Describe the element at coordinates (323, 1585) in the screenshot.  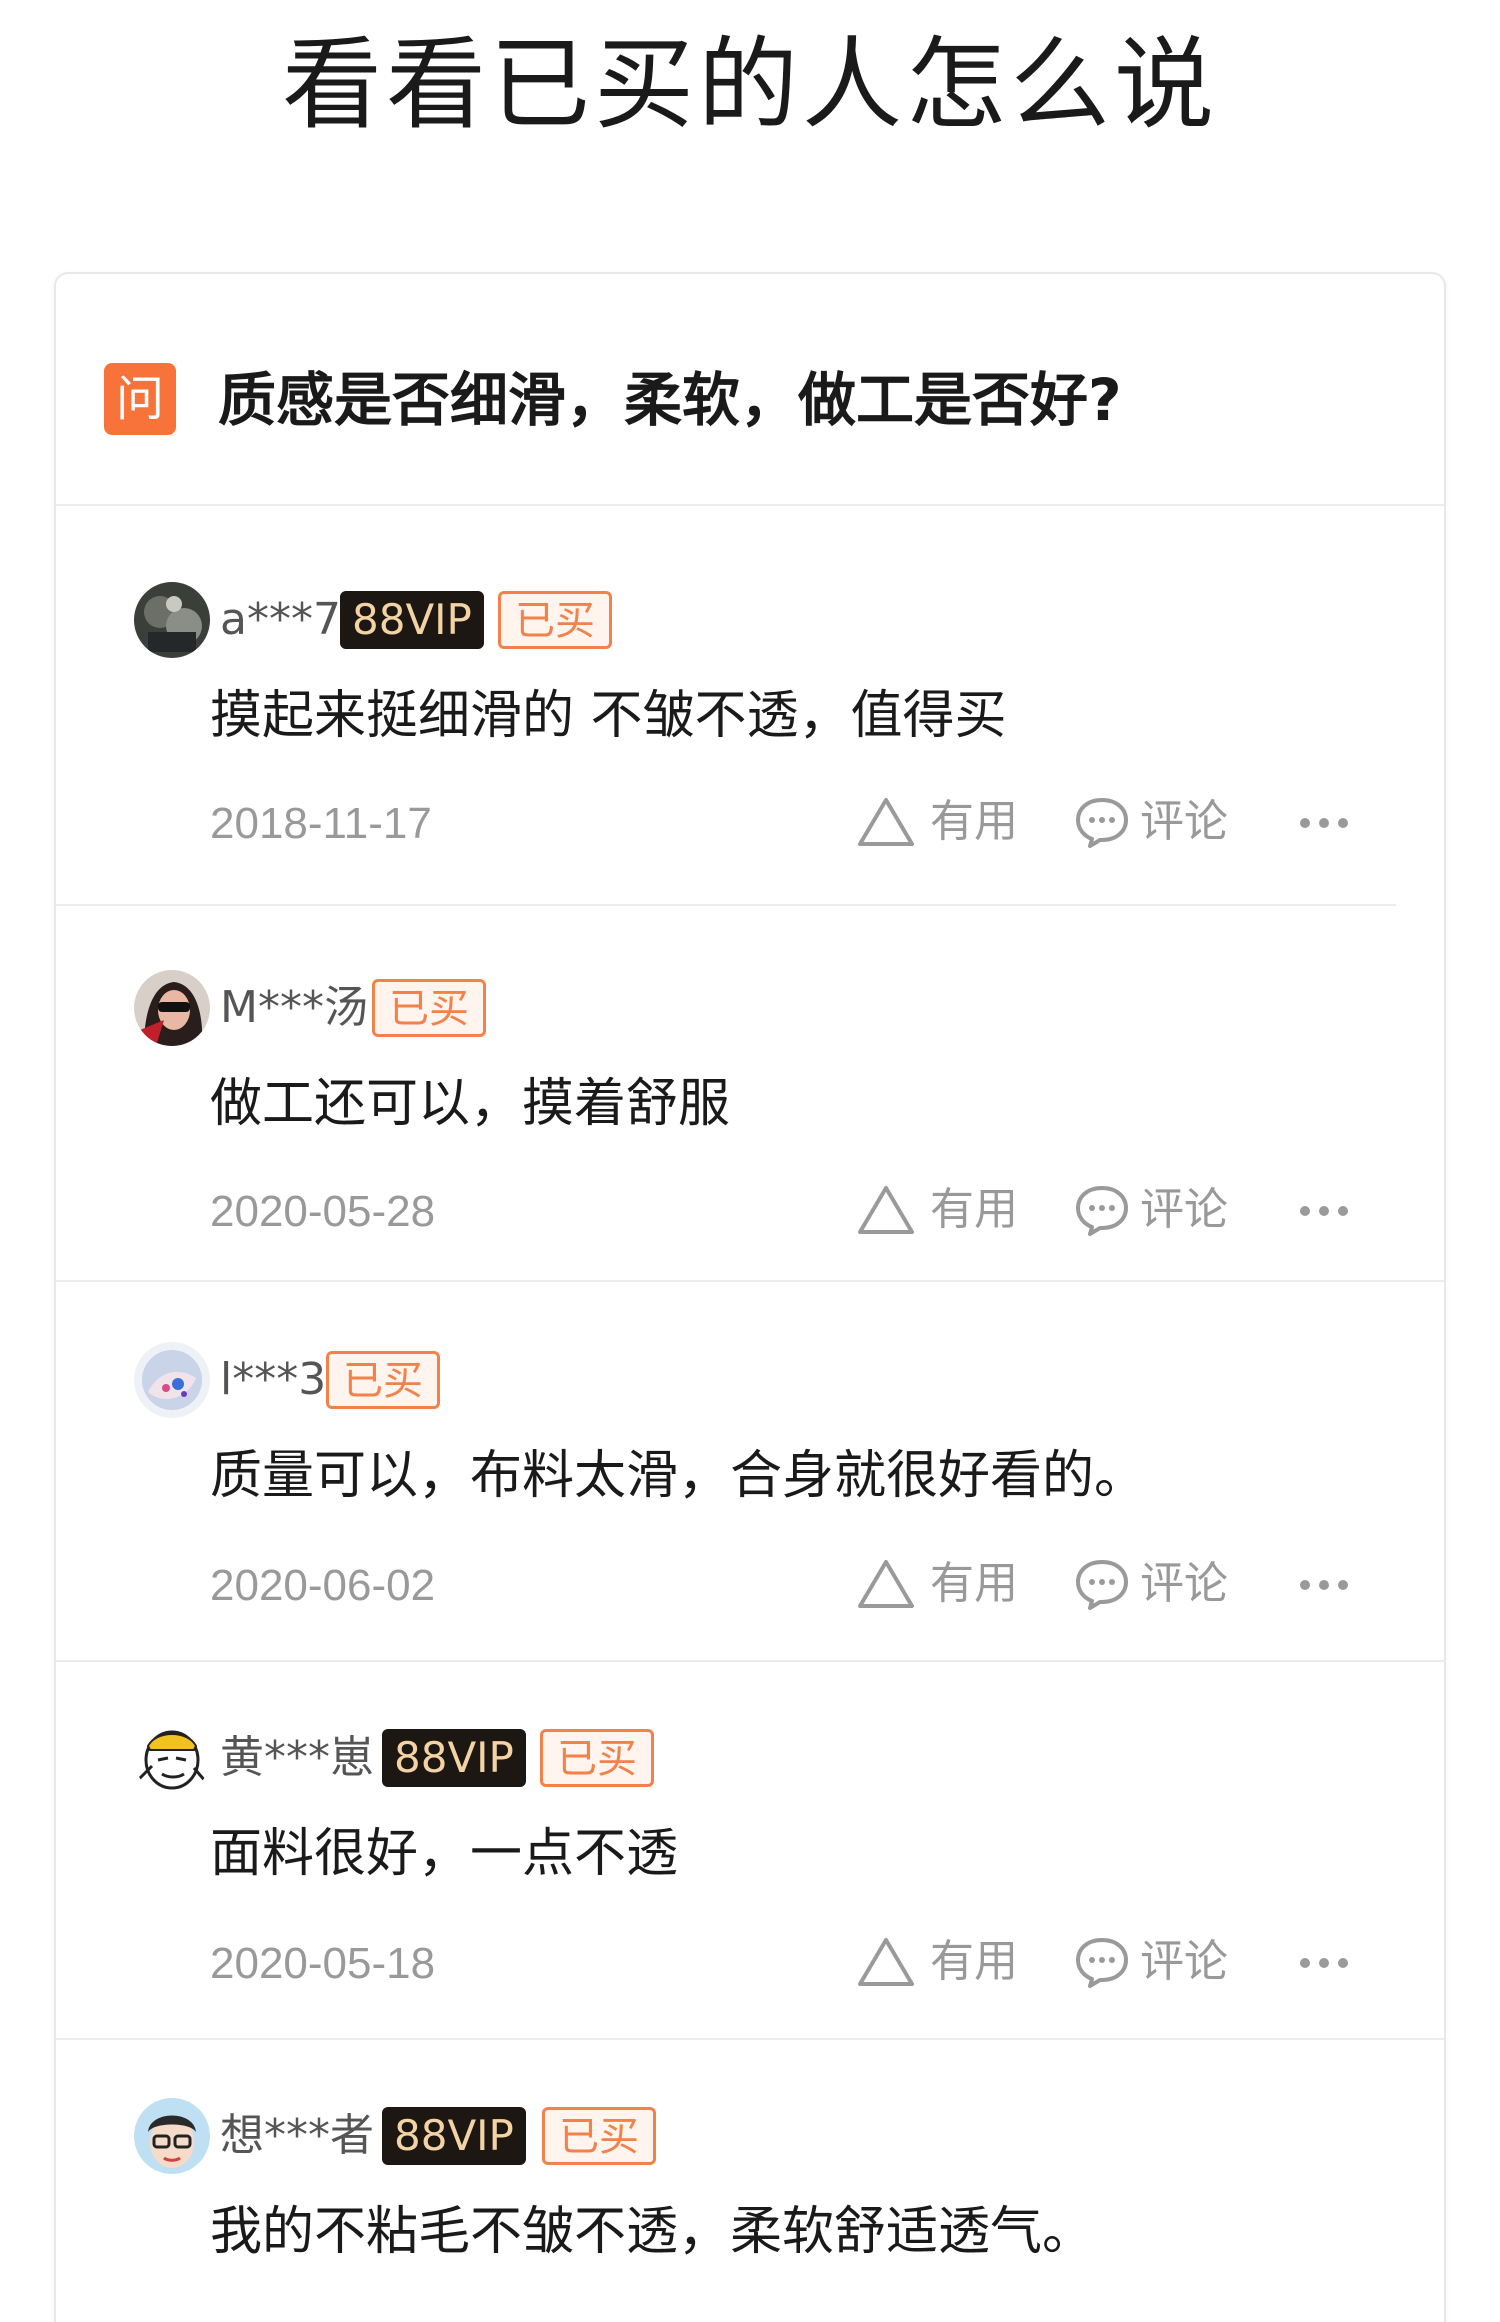
I see `review-date: 2020-06-02` at that location.